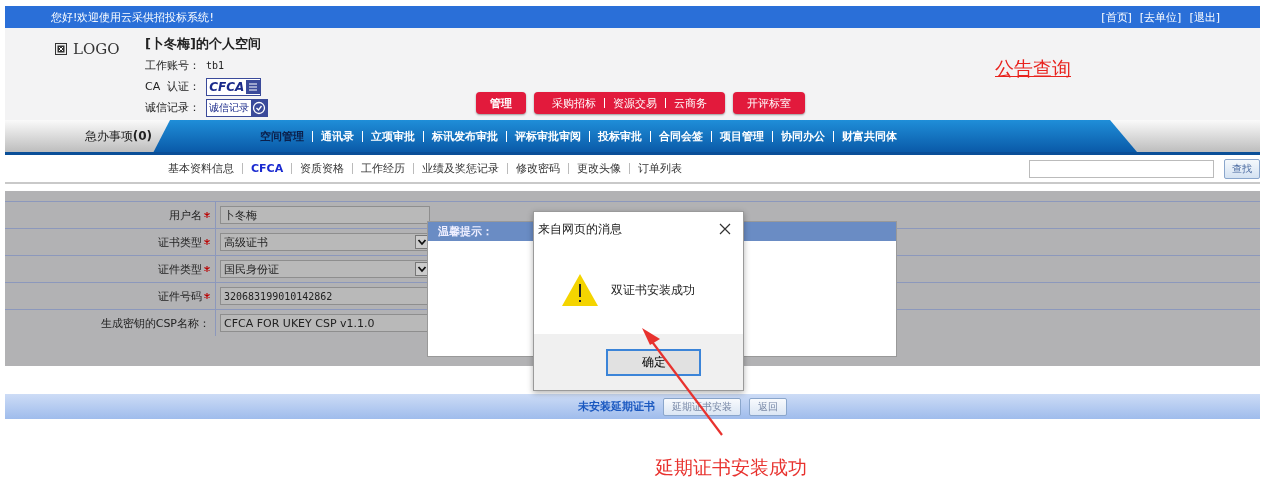 The height and width of the screenshot is (486, 1272). I want to click on status-text: 未安装延期证书, so click(616, 406).